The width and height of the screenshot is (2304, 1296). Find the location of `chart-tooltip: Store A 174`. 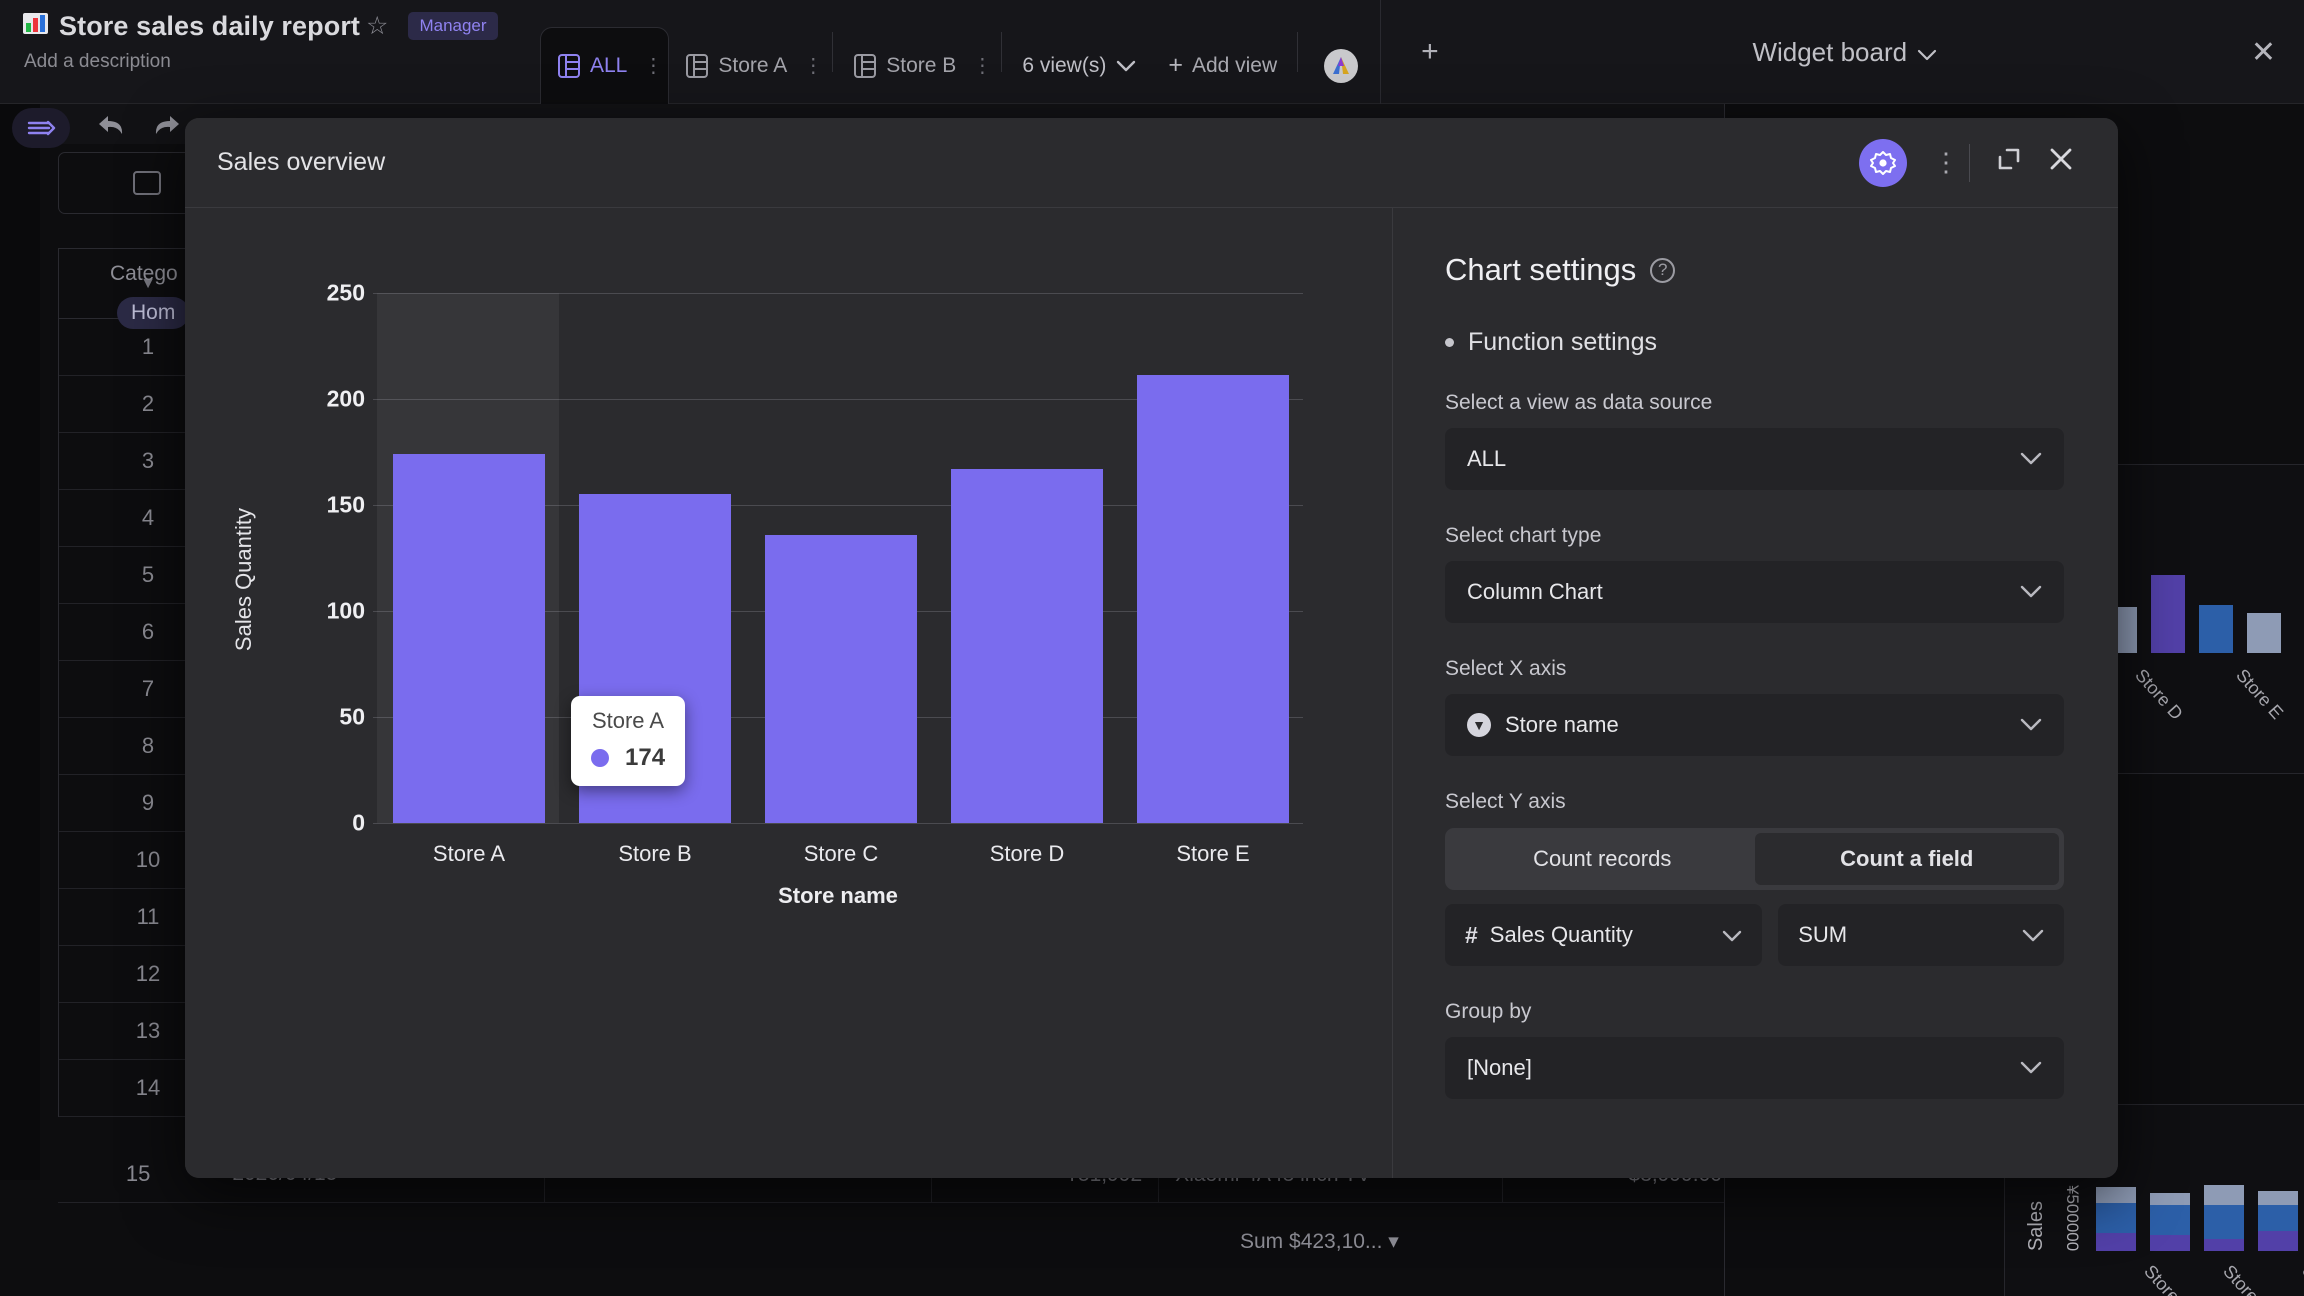

chart-tooltip: Store A 174 is located at coordinates (628, 741).